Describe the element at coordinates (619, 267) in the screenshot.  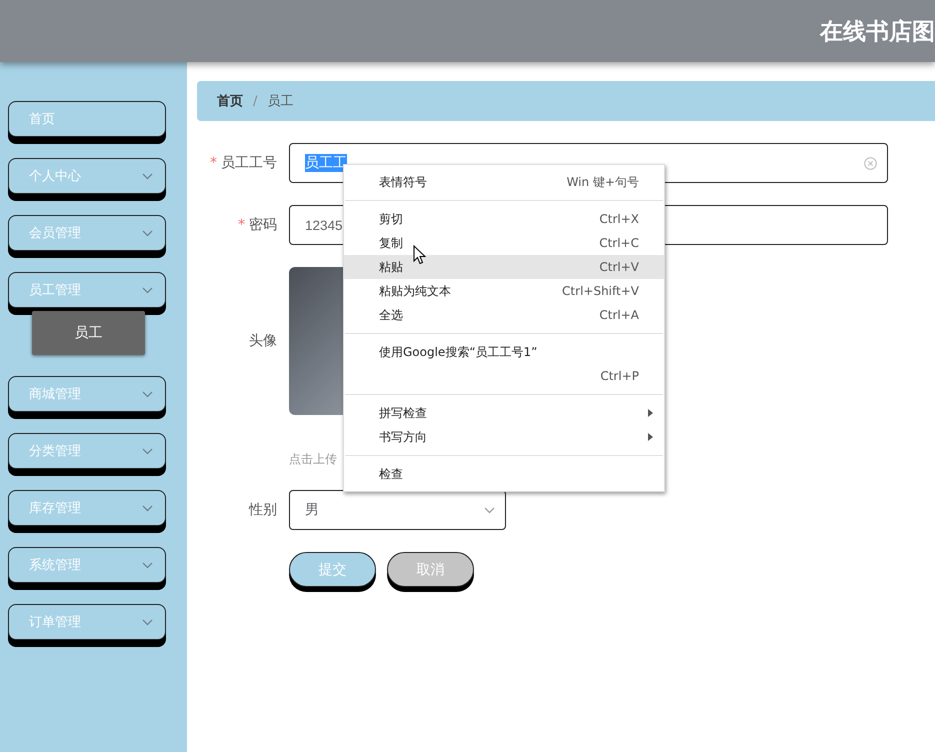
I see `shortcut-text: Ctrl+V` at that location.